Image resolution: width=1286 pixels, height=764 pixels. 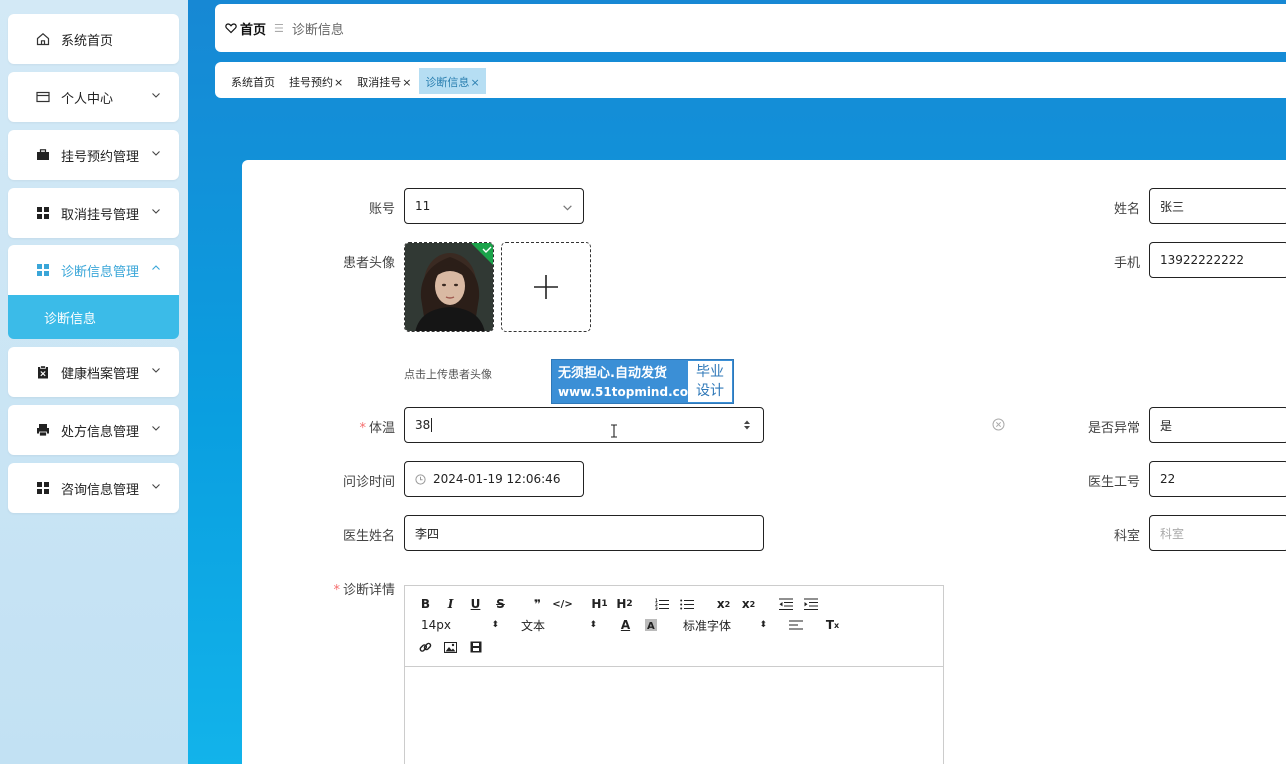 What do you see at coordinates (748, 604) in the screenshot?
I see `superscript-button: x2` at bounding box center [748, 604].